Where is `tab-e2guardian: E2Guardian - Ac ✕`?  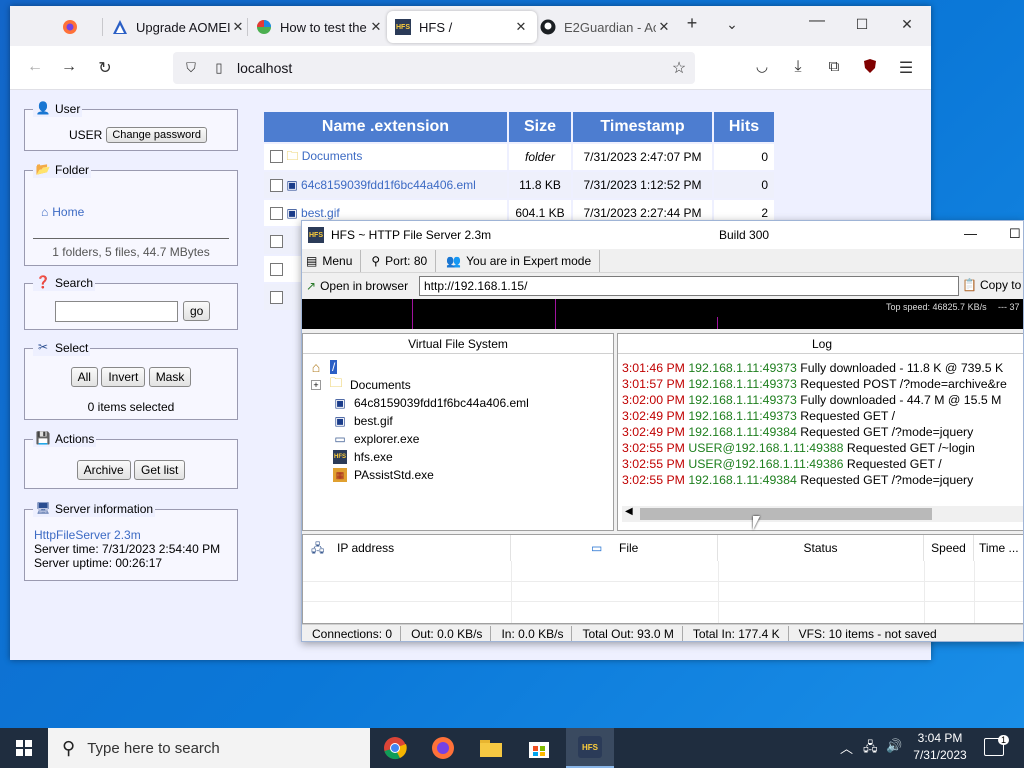 tab-e2guardian: E2Guardian - Ac ✕ is located at coordinates (606, 27).